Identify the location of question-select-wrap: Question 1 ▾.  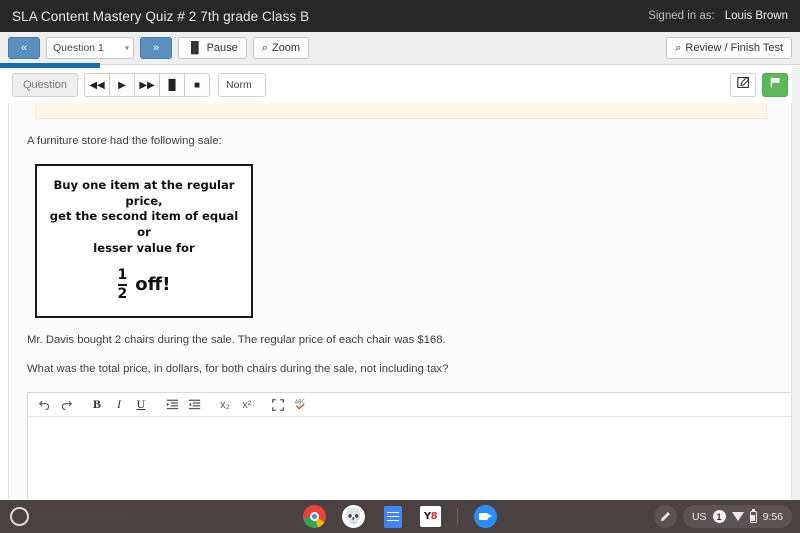
(90, 48).